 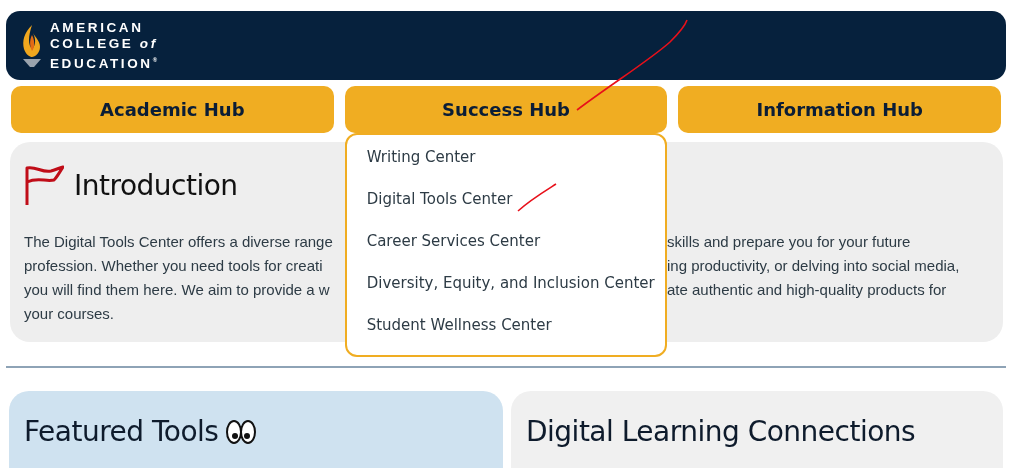 I want to click on logo-text: AMERICAN, so click(x=97, y=27).